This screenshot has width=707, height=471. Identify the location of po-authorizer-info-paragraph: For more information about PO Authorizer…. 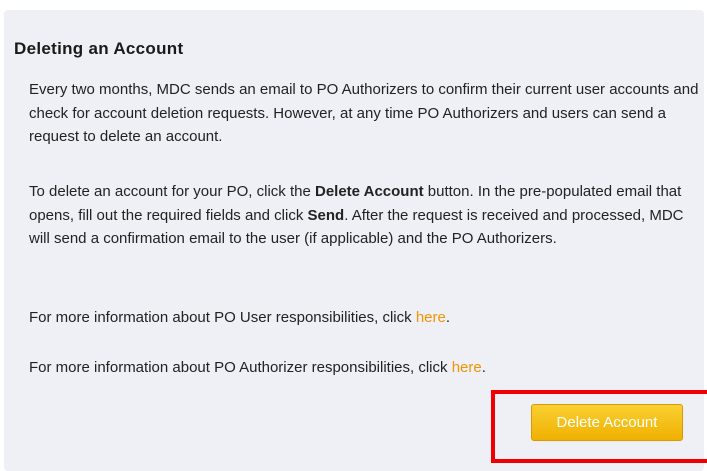
(365, 368).